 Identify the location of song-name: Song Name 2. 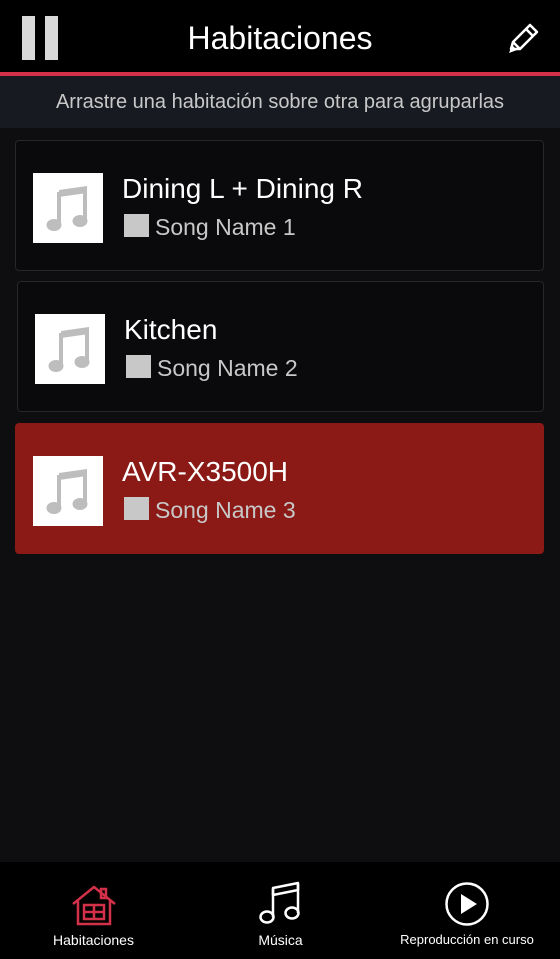
(227, 368).